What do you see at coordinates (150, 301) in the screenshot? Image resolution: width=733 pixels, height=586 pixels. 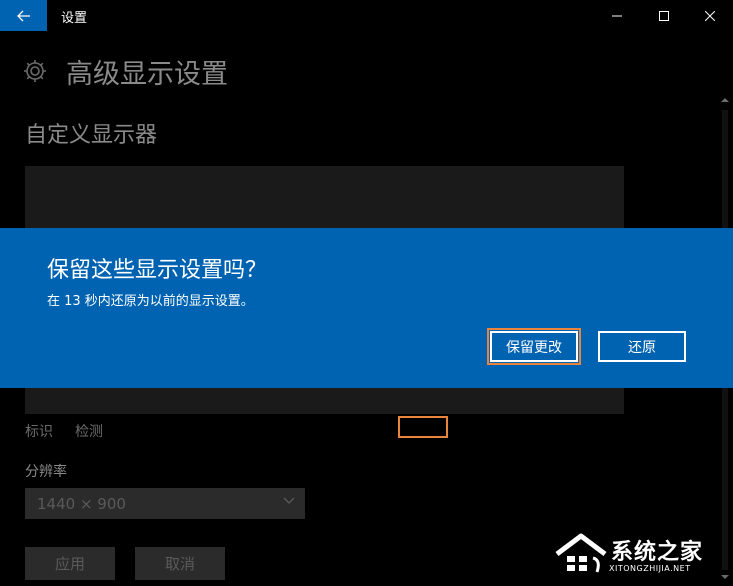 I see `dialog-message: 在 13 秒内还原为以前的显示设置。` at bounding box center [150, 301].